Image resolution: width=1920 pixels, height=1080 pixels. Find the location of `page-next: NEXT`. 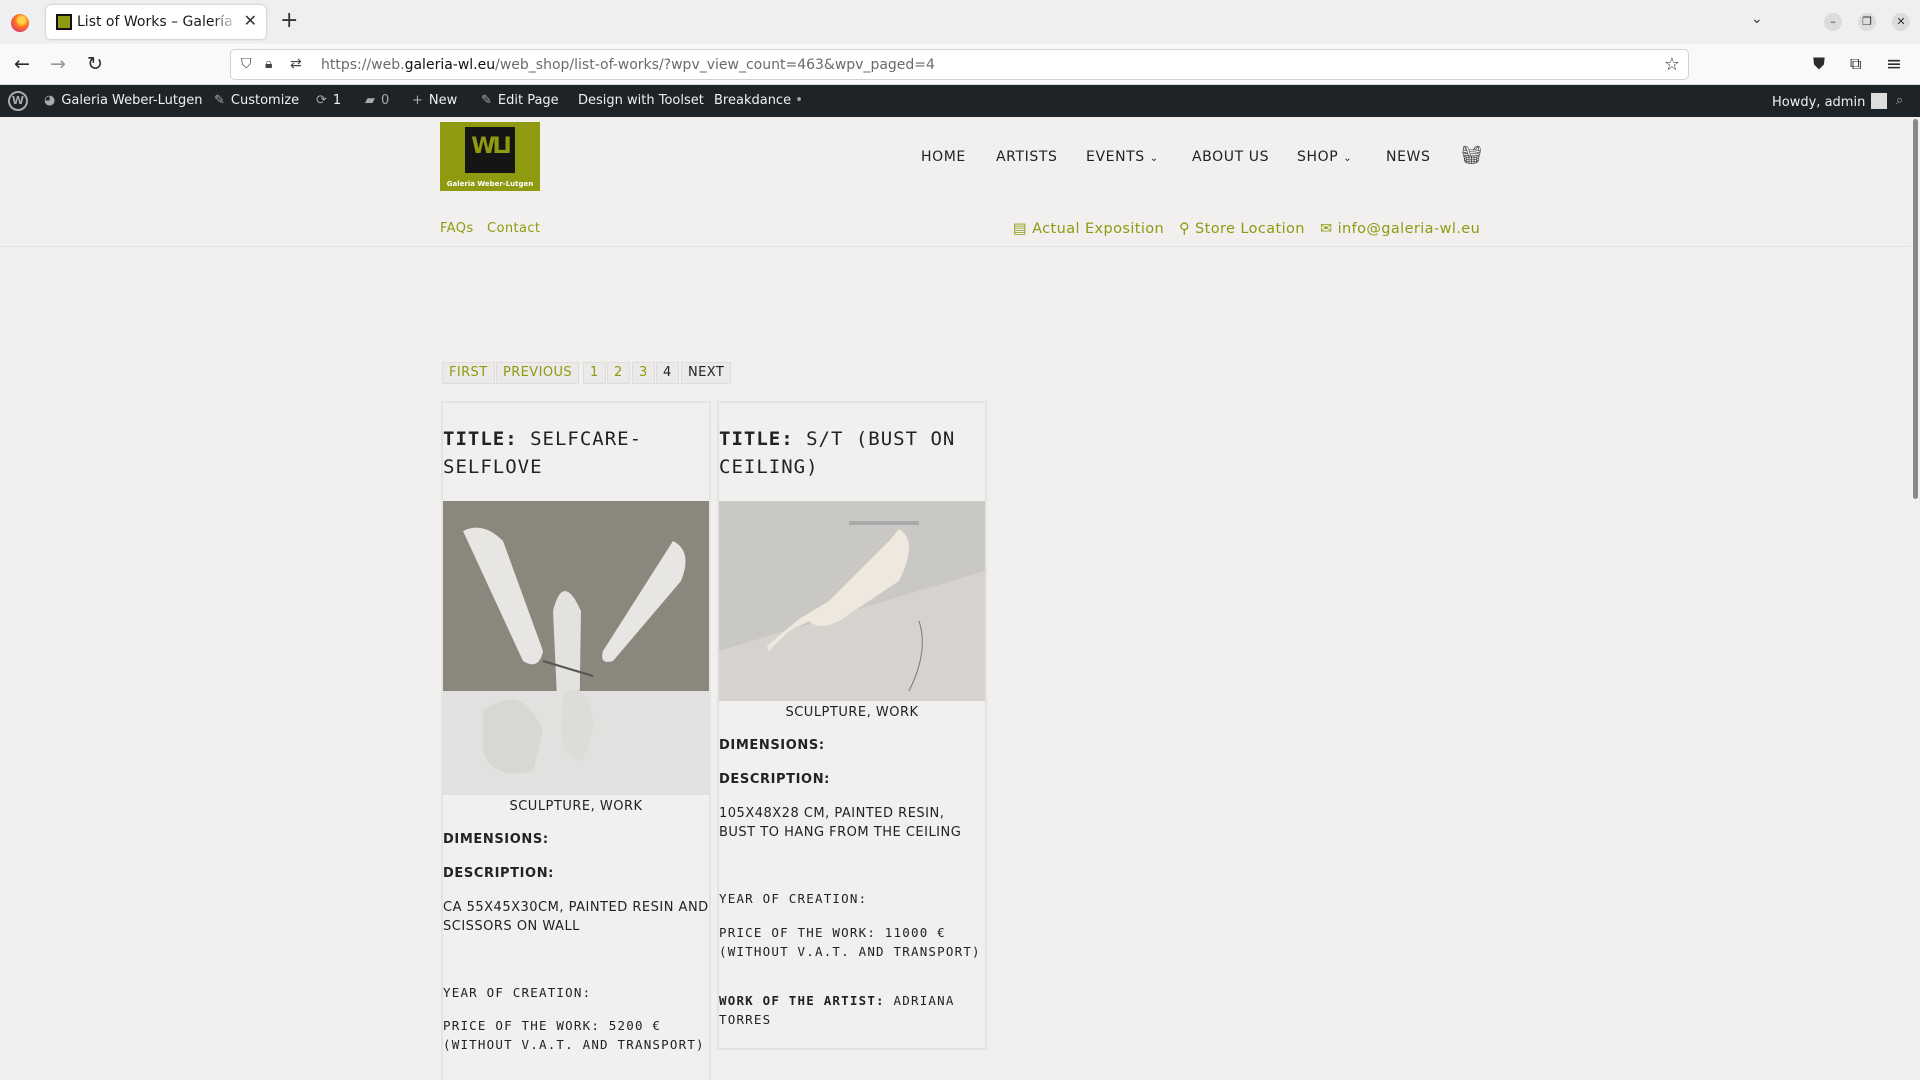

page-next: NEXT is located at coordinates (706, 373).